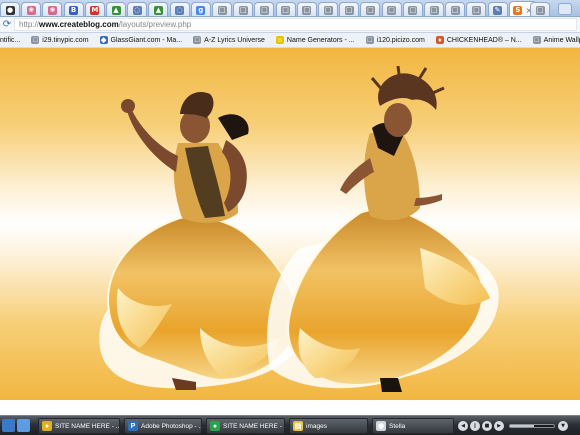  I want to click on favicon-dark-circle-icon: ●, so click(10, 10).